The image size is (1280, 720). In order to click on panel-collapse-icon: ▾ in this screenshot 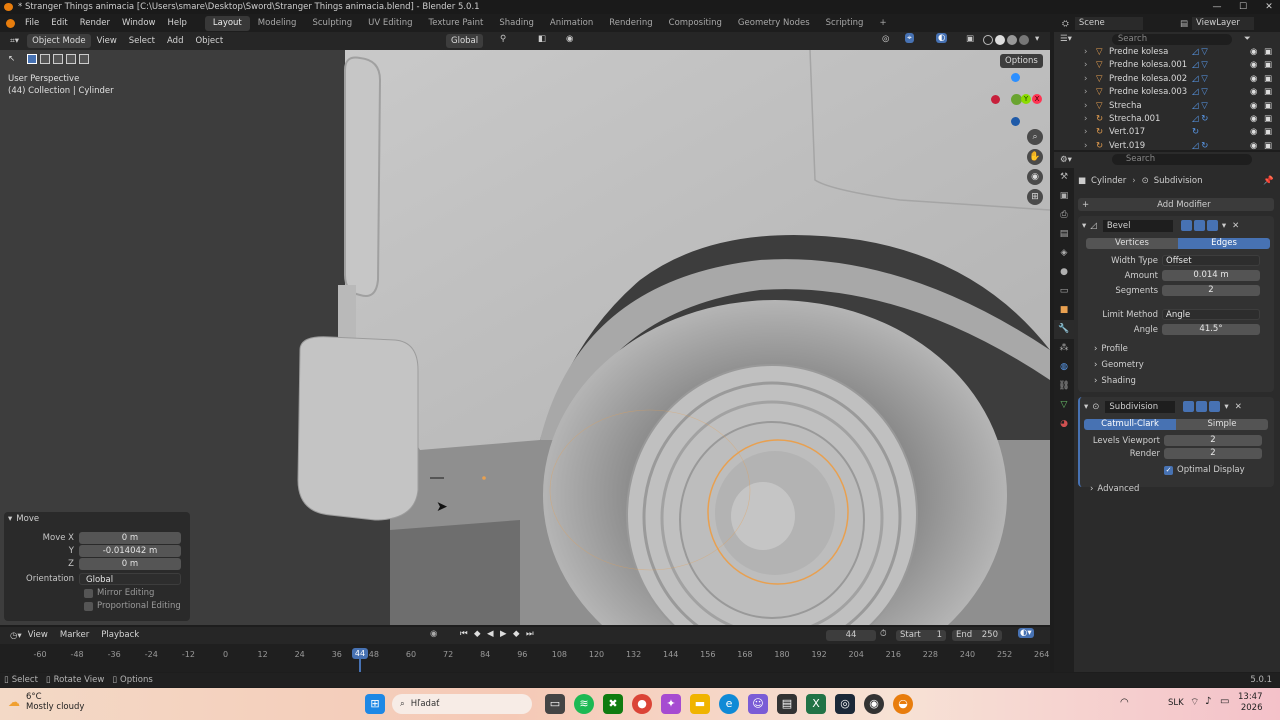, I will do `click(10, 519)`.